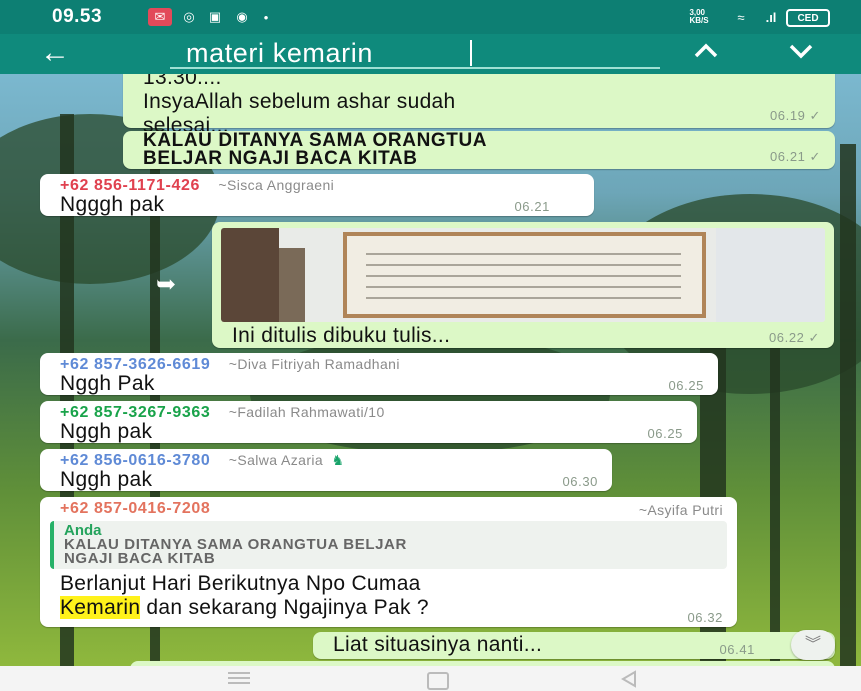 This screenshot has height=691, width=861. Describe the element at coordinates (280, 158) in the screenshot. I see `message-line: BELJAR NGAJI BACA KITAB` at that location.